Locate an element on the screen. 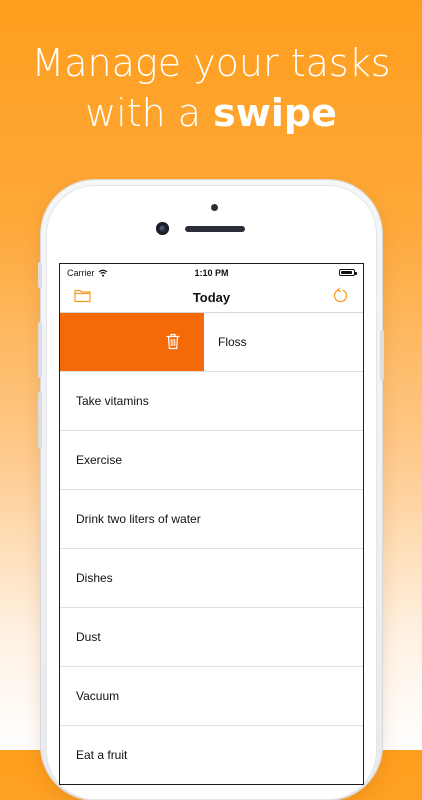 Image resolution: width=422 pixels, height=800 pixels. headline-line-1: Manage your tasks is located at coordinates (211, 63).